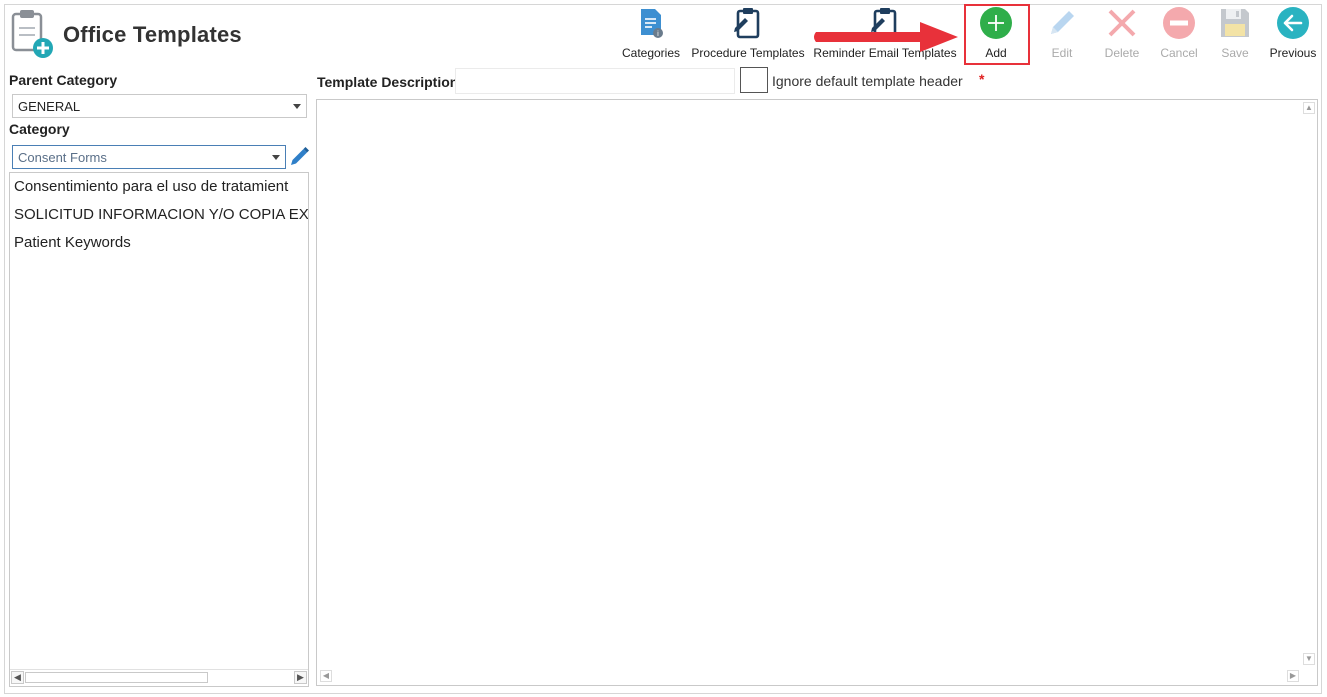 The width and height of the screenshot is (1327, 697). I want to click on scroll-down-icon: ▼, so click(1309, 659).